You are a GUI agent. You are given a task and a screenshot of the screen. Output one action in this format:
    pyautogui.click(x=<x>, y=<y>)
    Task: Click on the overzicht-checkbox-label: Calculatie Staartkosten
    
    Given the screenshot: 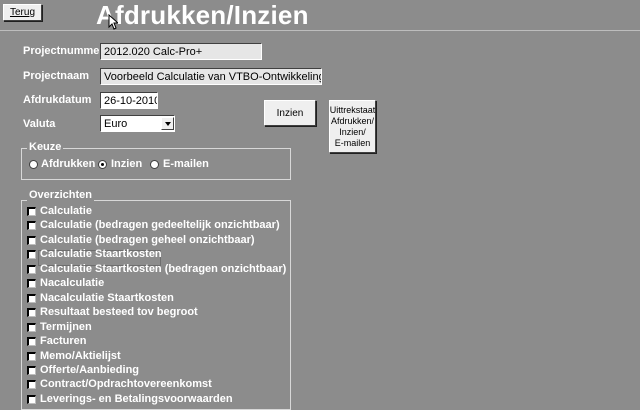 What is the action you would take?
    pyautogui.click(x=101, y=254)
    